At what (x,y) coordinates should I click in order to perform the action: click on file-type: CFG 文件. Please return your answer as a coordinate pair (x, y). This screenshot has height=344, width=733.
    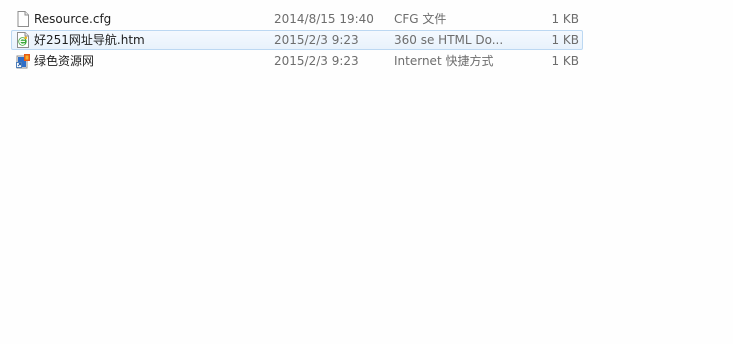
    Looking at the image, I should click on (420, 19).